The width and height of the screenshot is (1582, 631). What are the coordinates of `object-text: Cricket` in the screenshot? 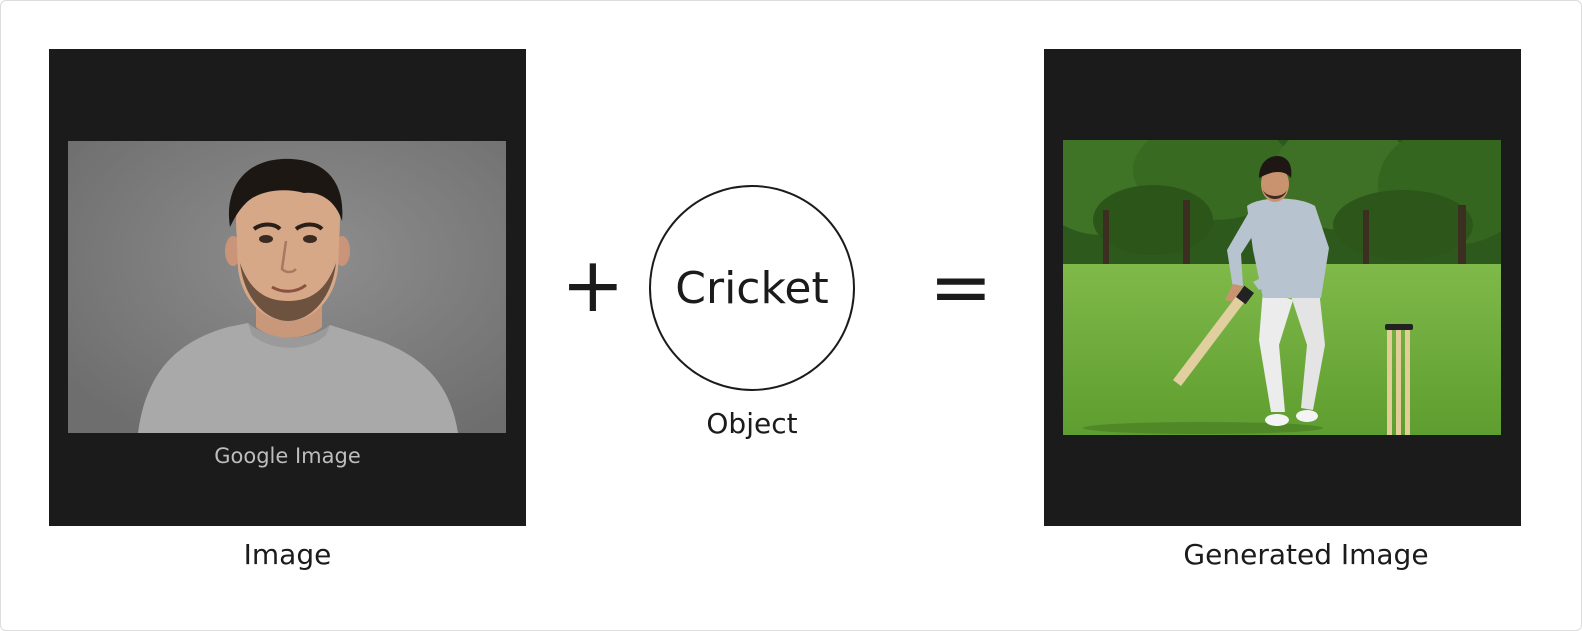 It's located at (752, 288).